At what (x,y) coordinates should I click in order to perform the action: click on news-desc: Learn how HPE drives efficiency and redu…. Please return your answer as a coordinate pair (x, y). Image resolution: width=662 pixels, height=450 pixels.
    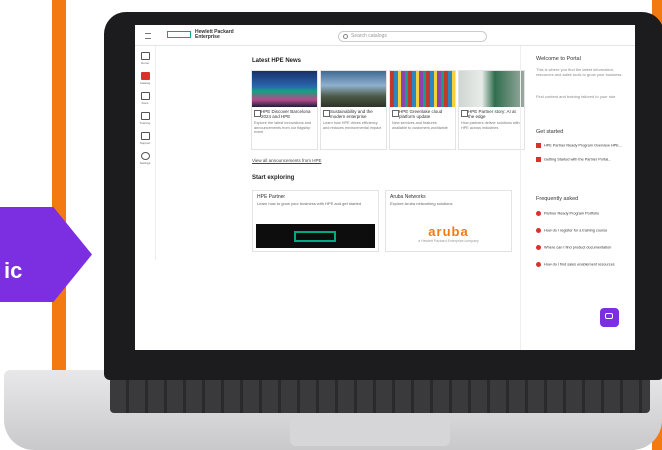
    Looking at the image, I should click on (352, 125).